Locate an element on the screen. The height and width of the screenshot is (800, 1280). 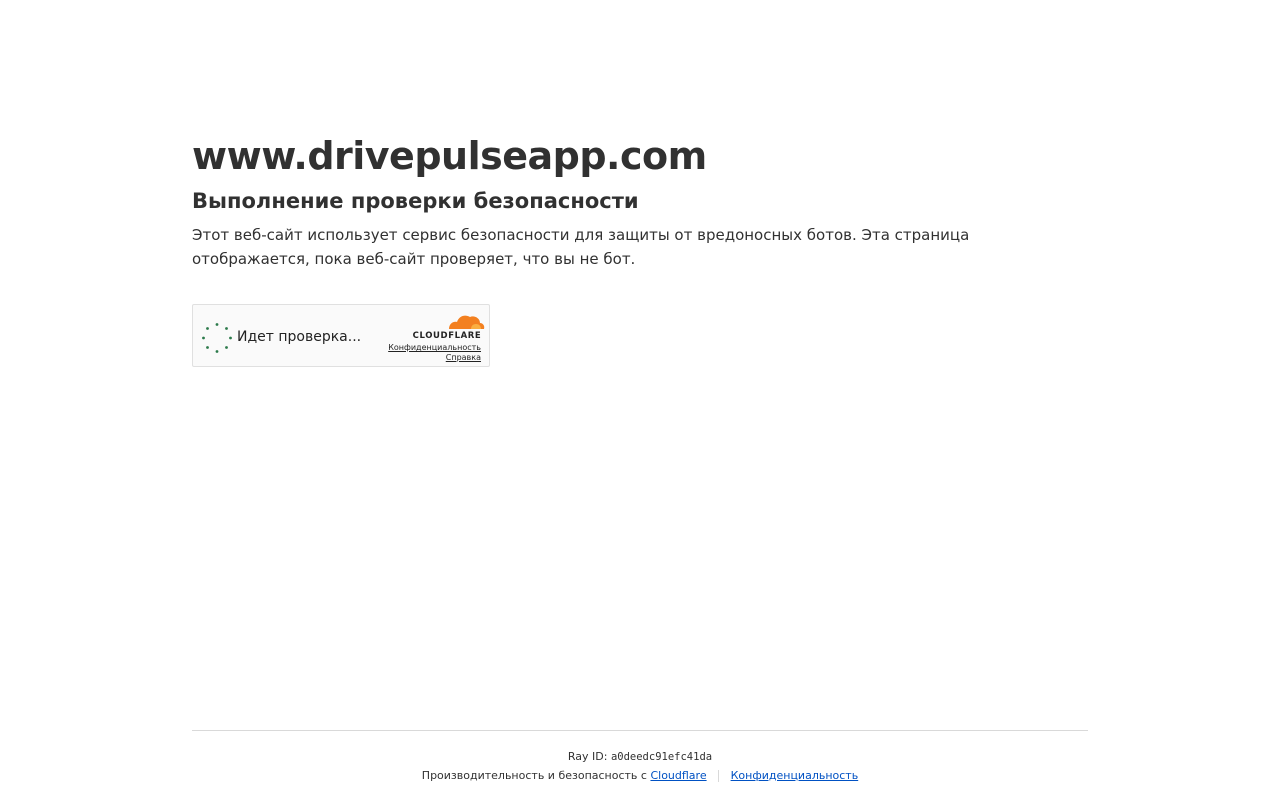
footer-separator is located at coordinates (719, 776).